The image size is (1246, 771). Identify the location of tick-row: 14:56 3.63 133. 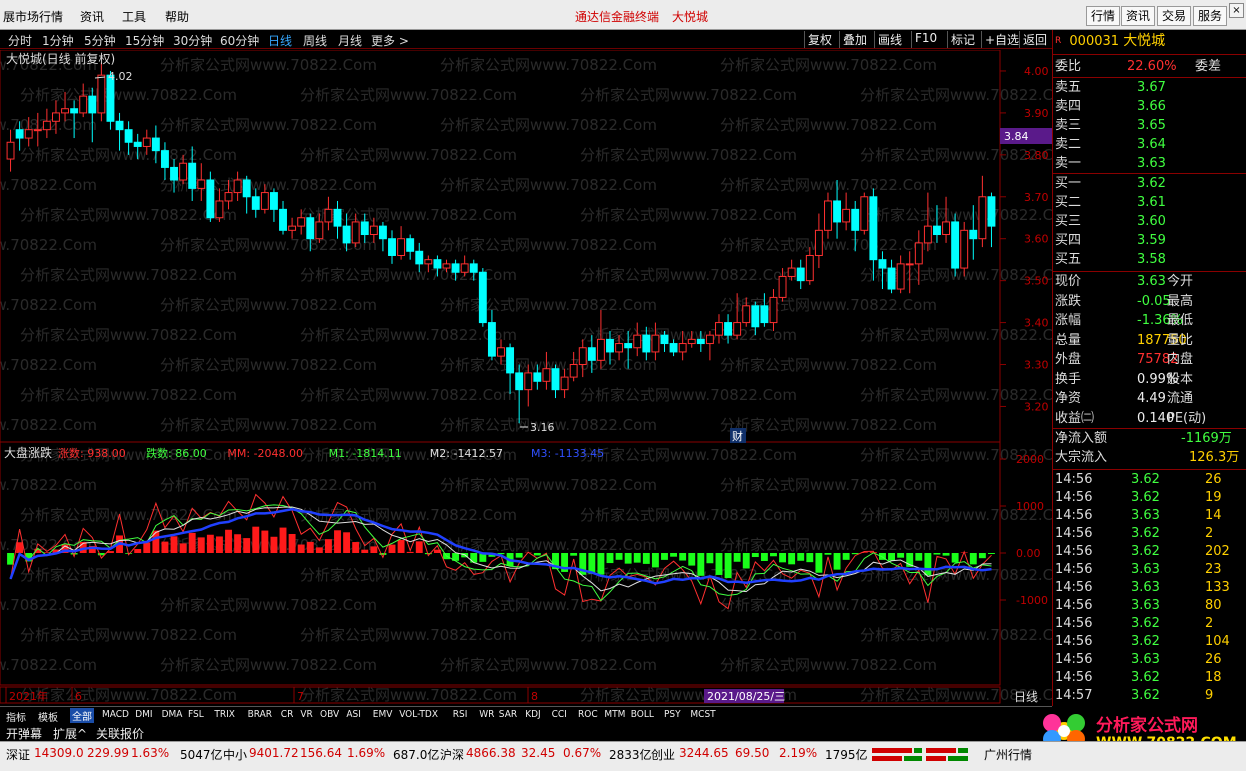
(1150, 587).